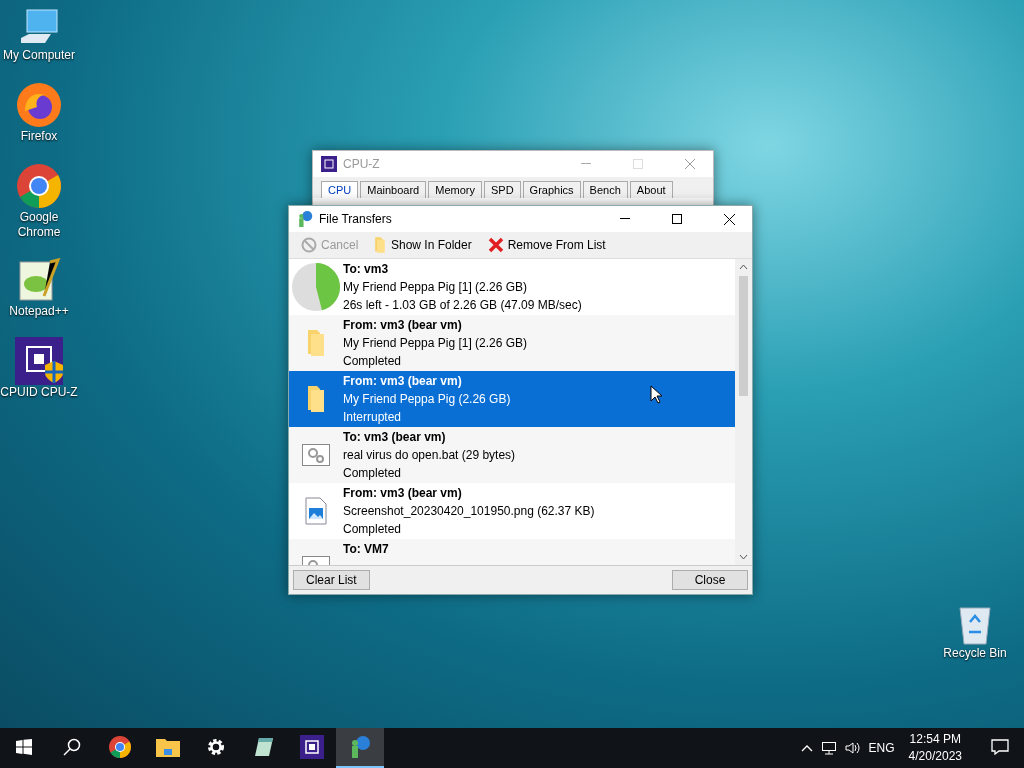 The height and width of the screenshot is (768, 1024). What do you see at coordinates (331, 580) in the screenshot?
I see `clear-list-button: Clear List` at bounding box center [331, 580].